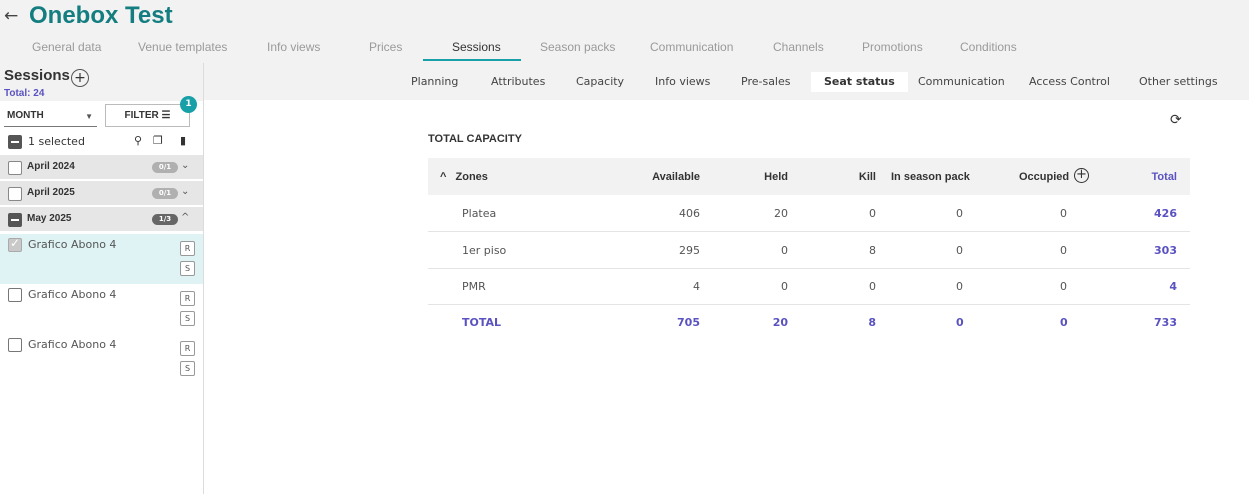  I want to click on subtab-capacity: Capacity, so click(600, 82).